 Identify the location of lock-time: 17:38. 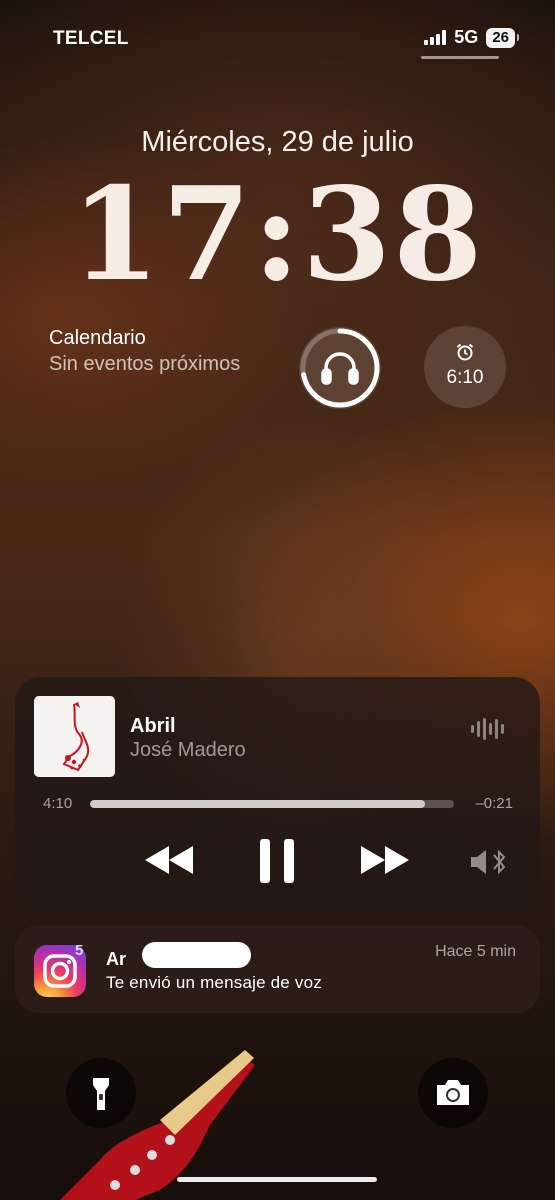
(277, 235).